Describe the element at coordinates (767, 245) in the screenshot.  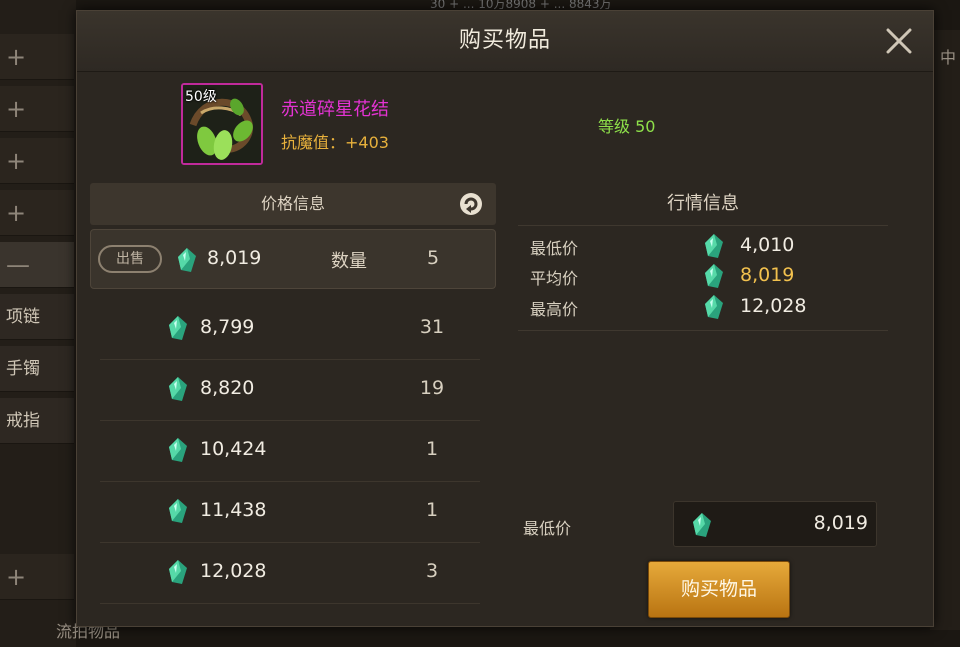
I see `market-min-value: 4,010` at that location.